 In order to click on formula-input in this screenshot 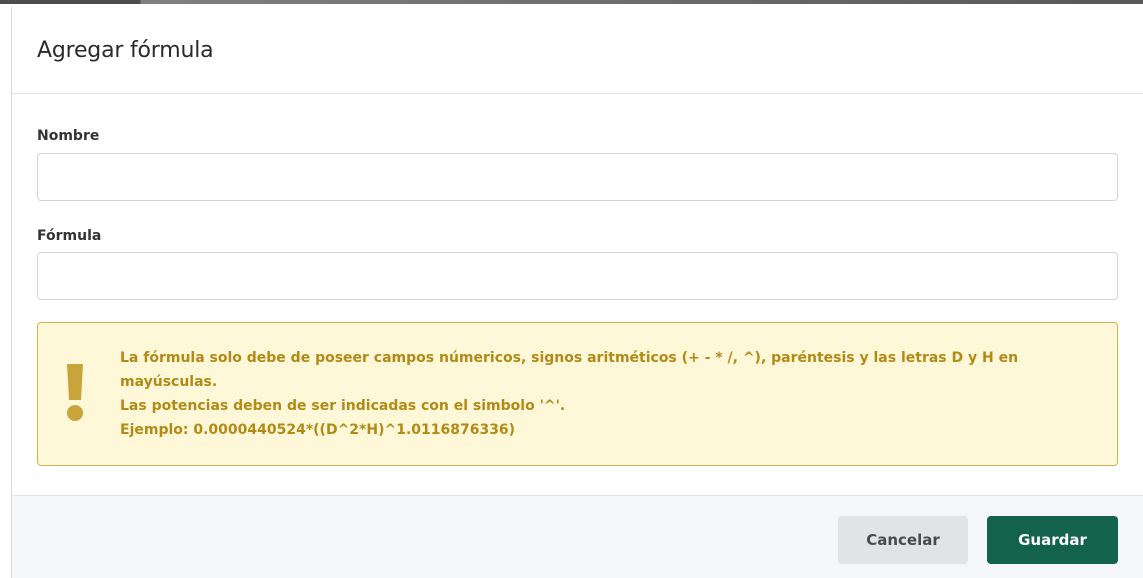, I will do `click(577, 276)`.